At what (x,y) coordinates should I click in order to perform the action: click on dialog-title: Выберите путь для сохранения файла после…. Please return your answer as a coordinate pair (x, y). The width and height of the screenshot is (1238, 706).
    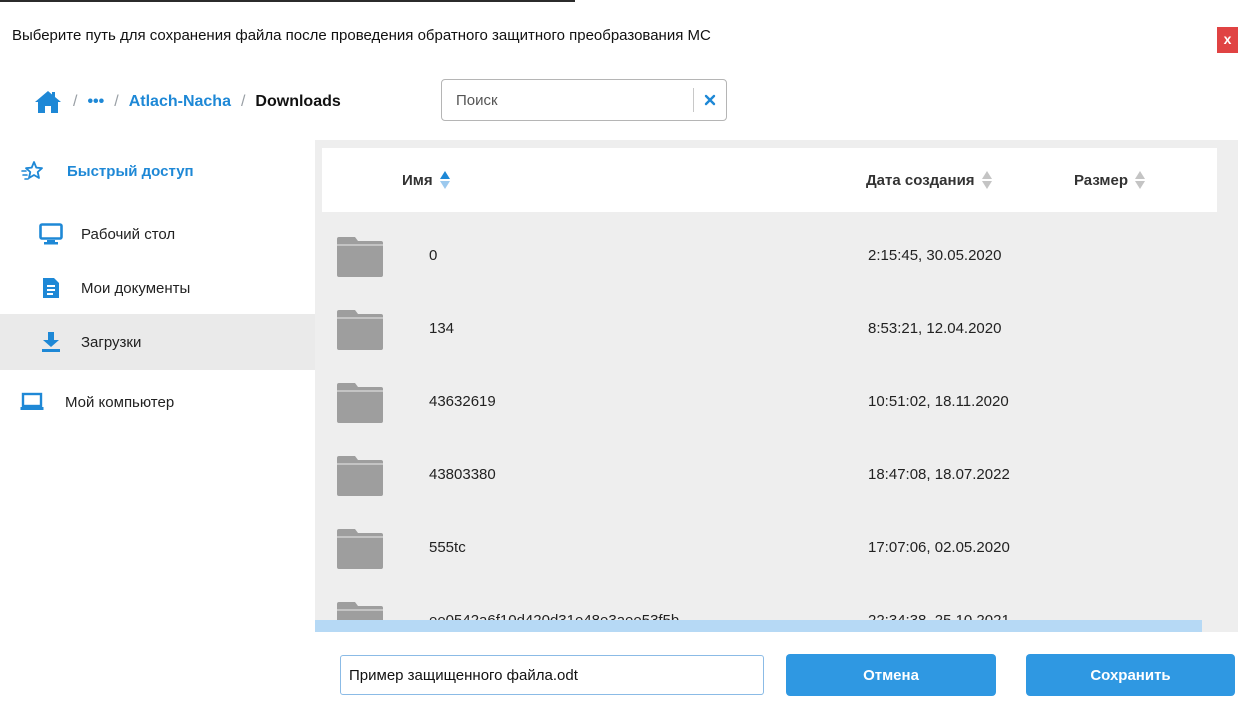
    Looking at the image, I should click on (361, 35).